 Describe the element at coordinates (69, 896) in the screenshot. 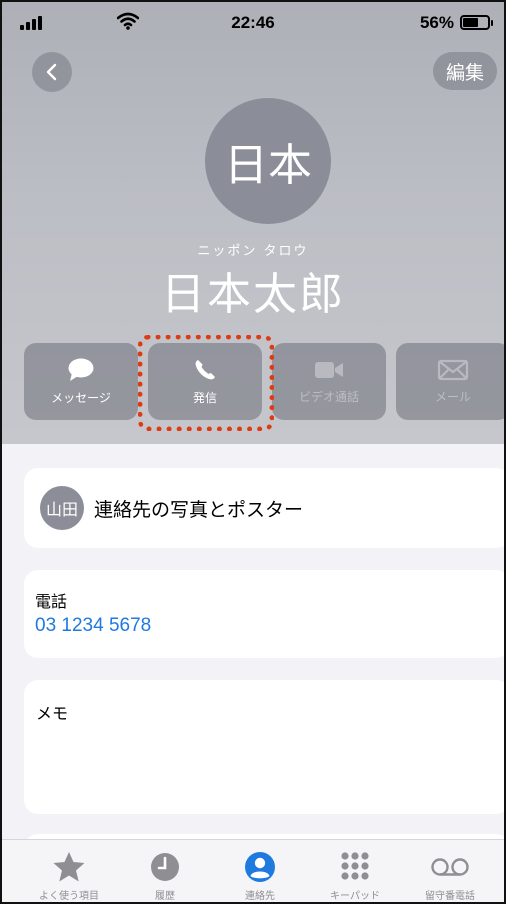

I see `tab-favorites-label: よく使う項目` at that location.